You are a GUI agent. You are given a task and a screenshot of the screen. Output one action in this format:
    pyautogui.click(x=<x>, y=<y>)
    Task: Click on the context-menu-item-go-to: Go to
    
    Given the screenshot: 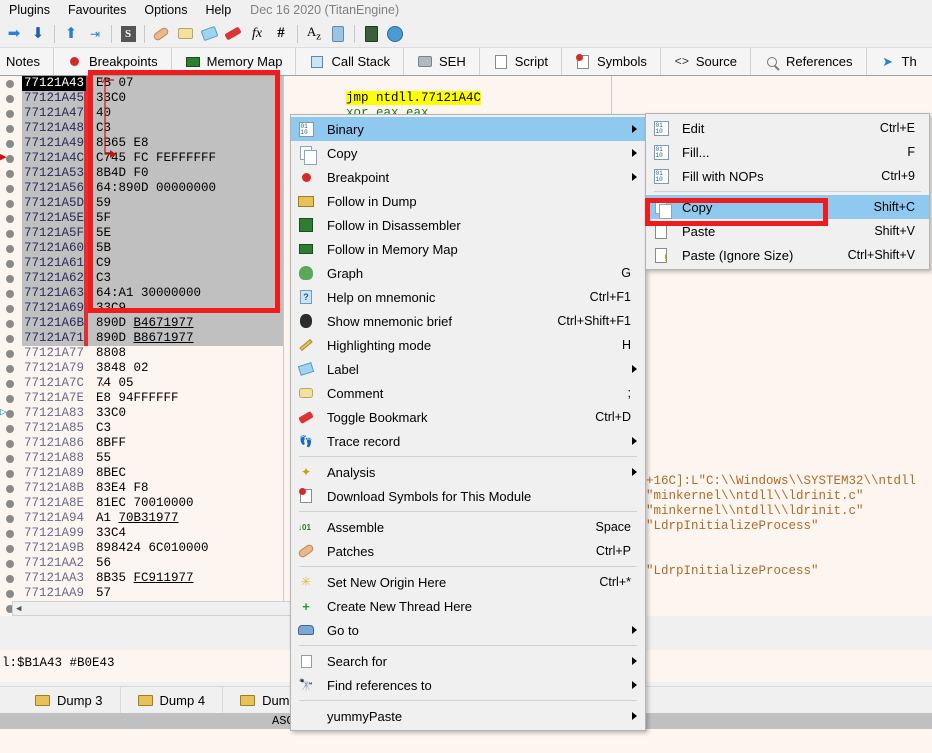 What is the action you would take?
    pyautogui.click(x=468, y=630)
    